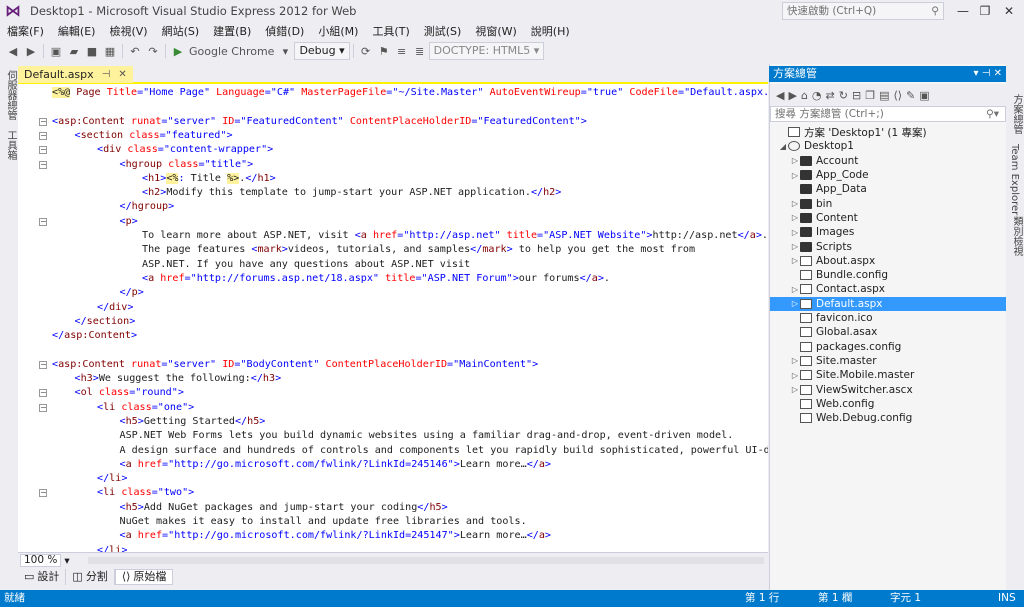  I want to click on tree-item: ▷ Images, so click(888, 232).